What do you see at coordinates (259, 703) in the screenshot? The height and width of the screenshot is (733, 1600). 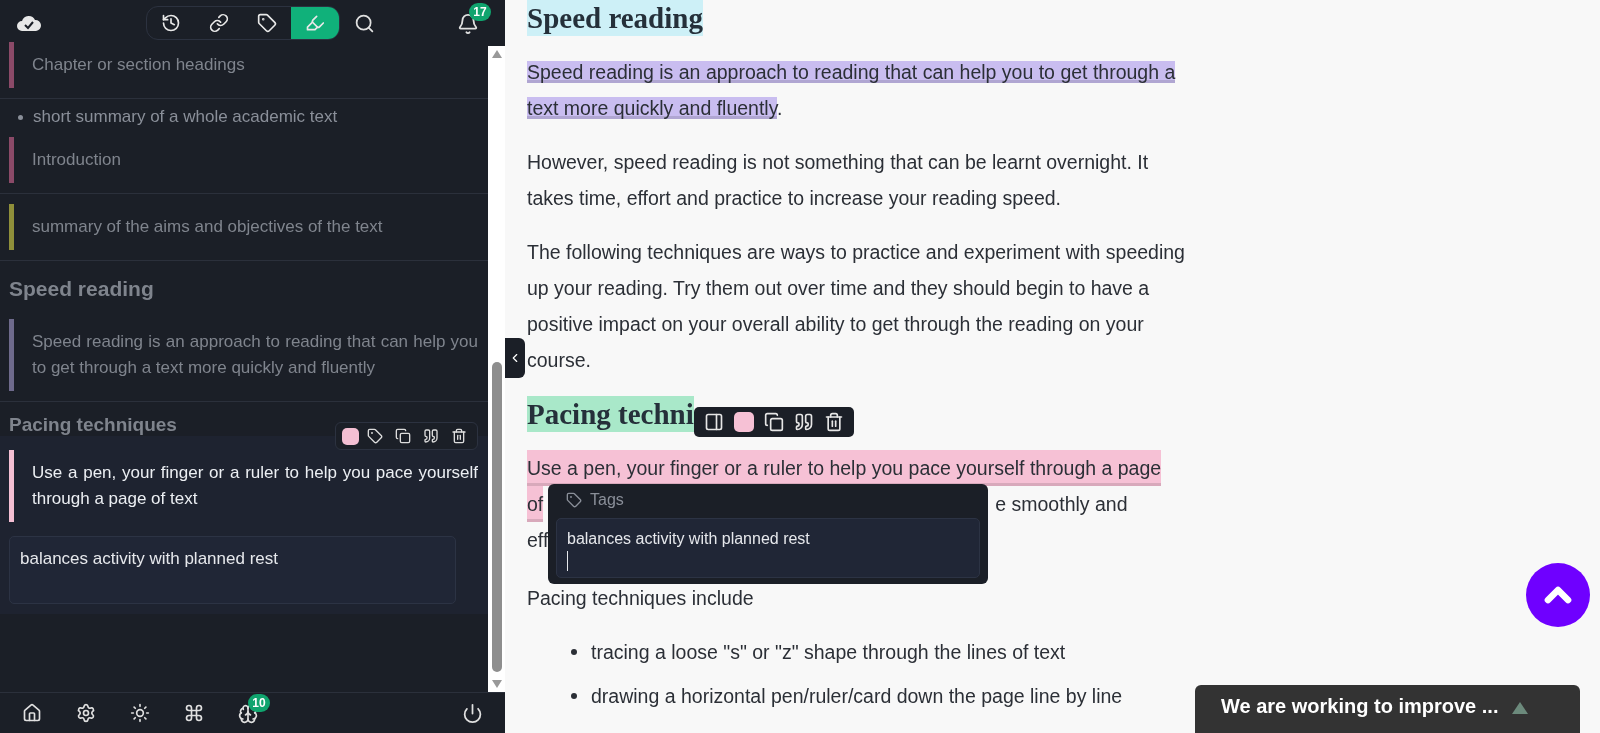 I see `count-badge: 10` at bounding box center [259, 703].